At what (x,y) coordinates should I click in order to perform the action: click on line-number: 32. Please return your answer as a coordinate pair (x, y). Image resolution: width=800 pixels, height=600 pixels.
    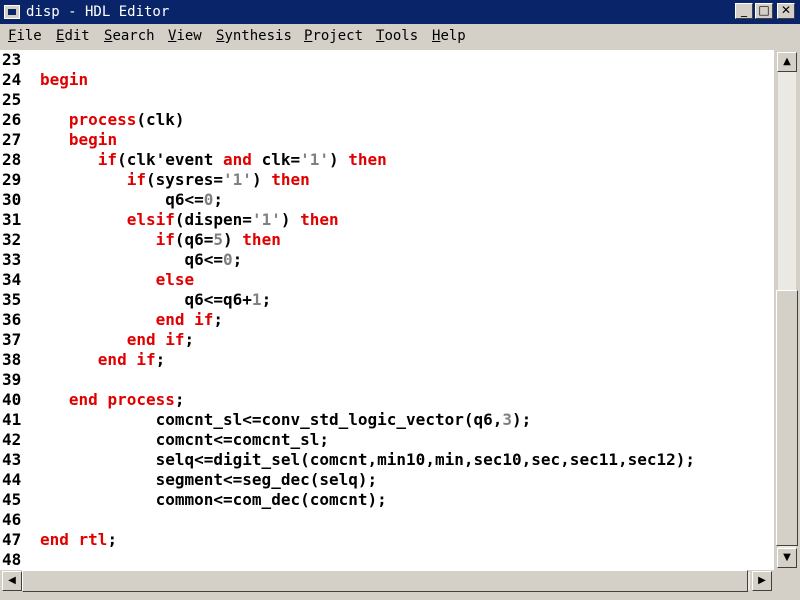
    Looking at the image, I should click on (12, 239).